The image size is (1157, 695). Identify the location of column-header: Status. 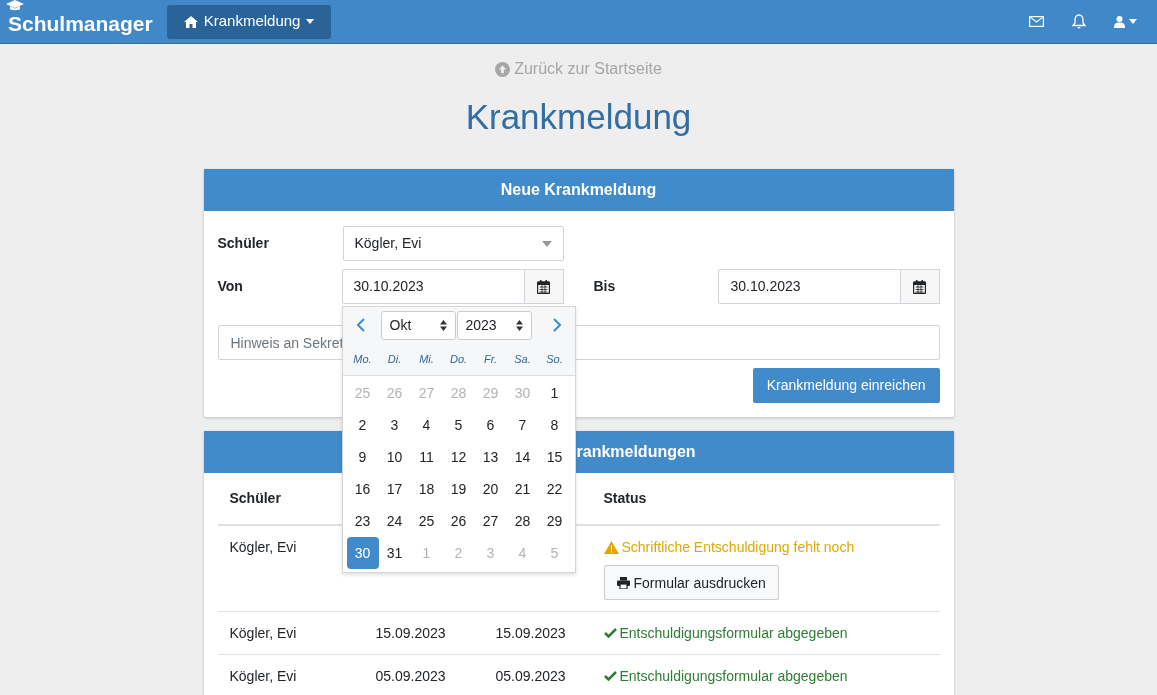
(625, 498).